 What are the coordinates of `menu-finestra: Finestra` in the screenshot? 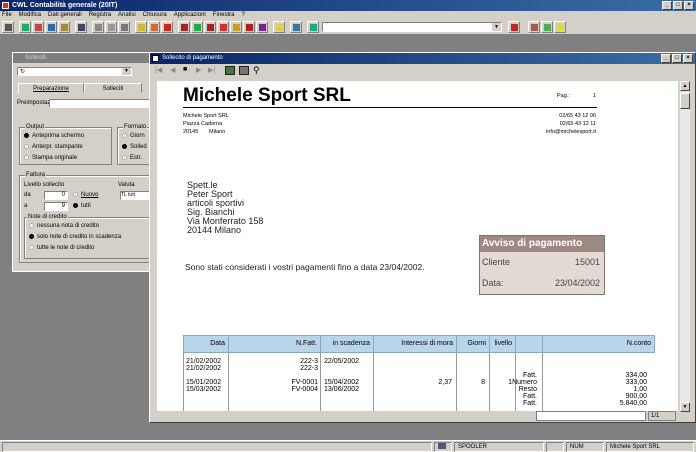 It's located at (224, 15).